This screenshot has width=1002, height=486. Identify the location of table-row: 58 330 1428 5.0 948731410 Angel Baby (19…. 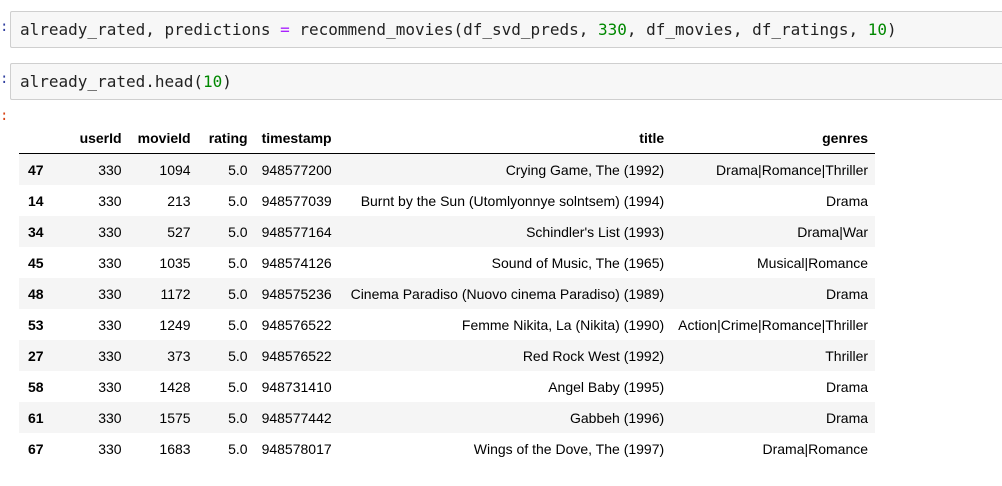
(447, 386).